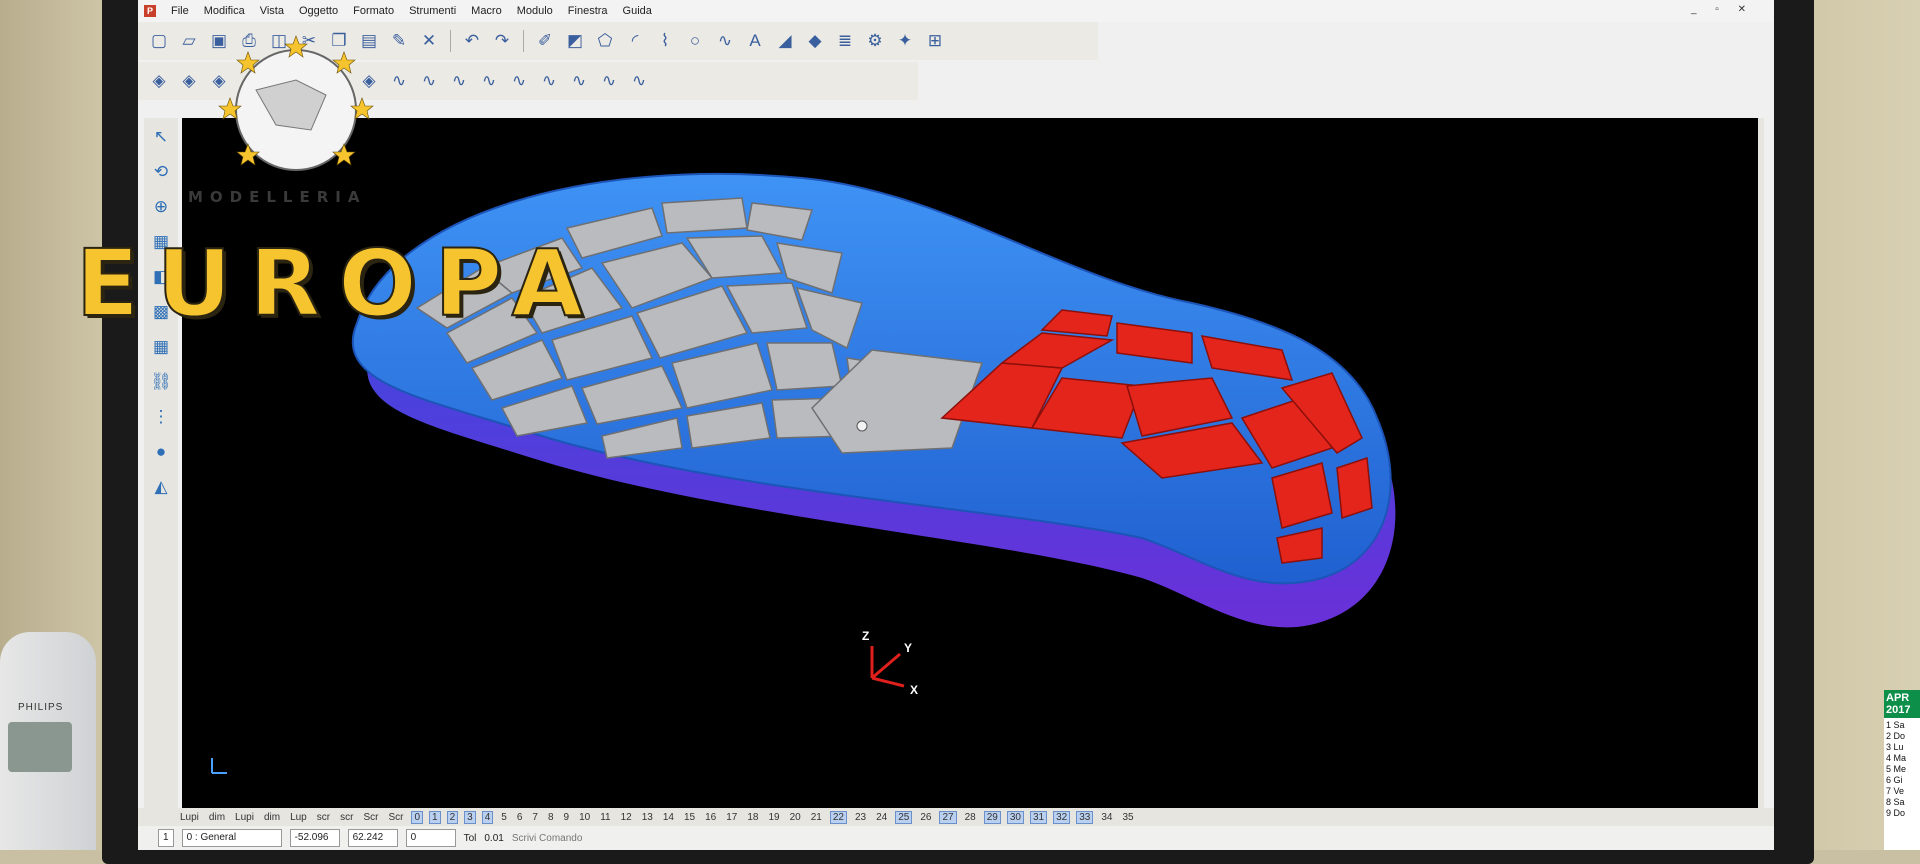 Image resolution: width=1920 pixels, height=864 pixels. I want to click on status-snap-2: Lupi, so click(244, 817).